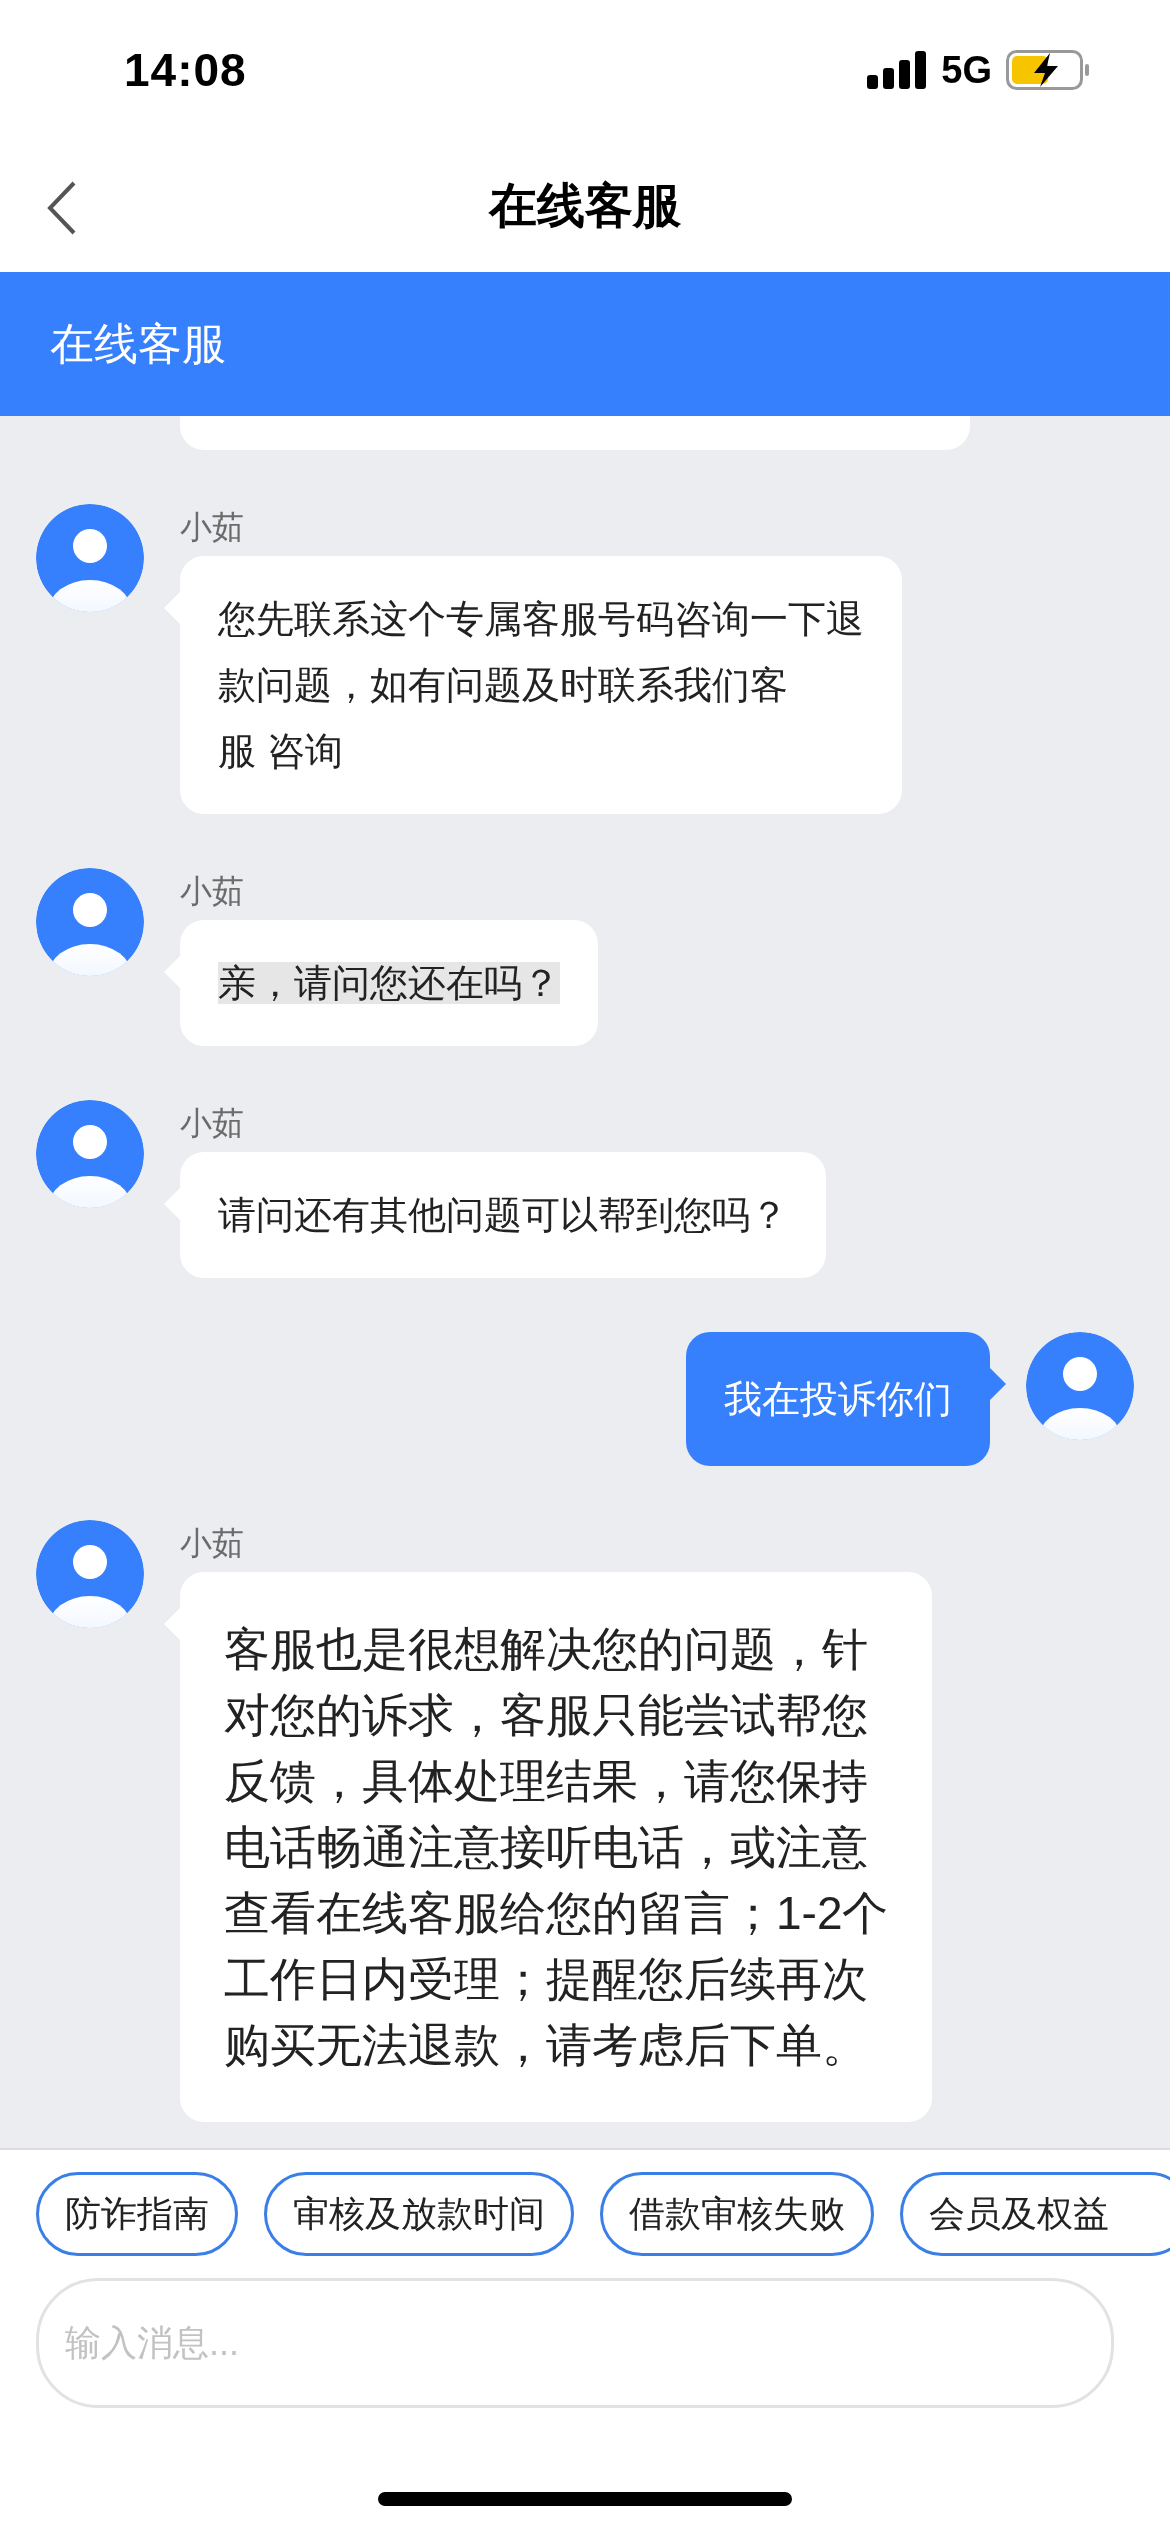  What do you see at coordinates (966, 70) in the screenshot?
I see `network-label: 5G` at bounding box center [966, 70].